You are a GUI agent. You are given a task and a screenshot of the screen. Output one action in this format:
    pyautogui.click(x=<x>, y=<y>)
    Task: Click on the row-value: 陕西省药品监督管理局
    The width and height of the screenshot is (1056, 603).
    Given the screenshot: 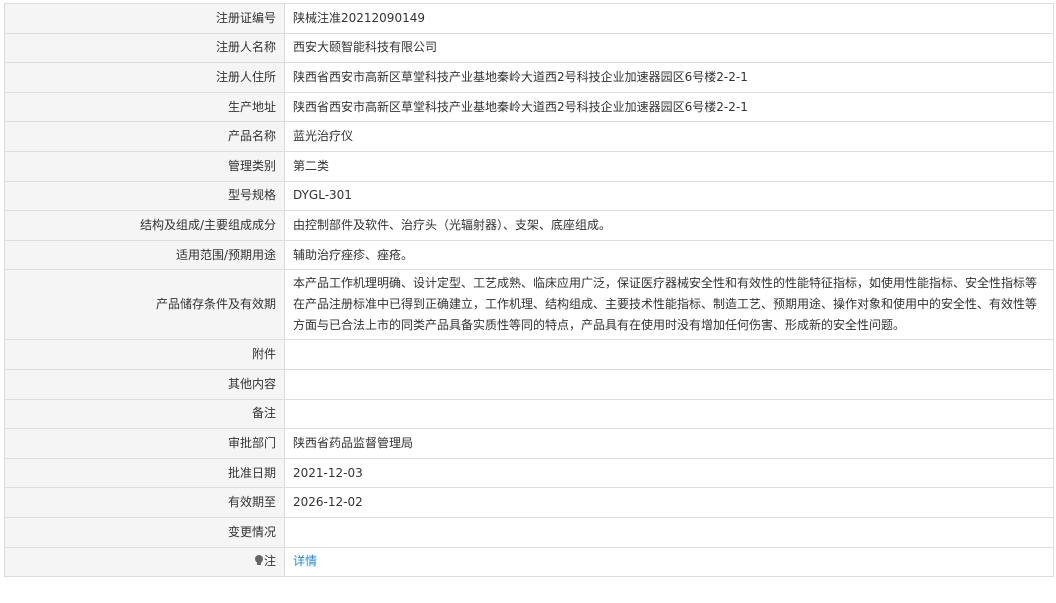 What is the action you would take?
    pyautogui.click(x=669, y=443)
    